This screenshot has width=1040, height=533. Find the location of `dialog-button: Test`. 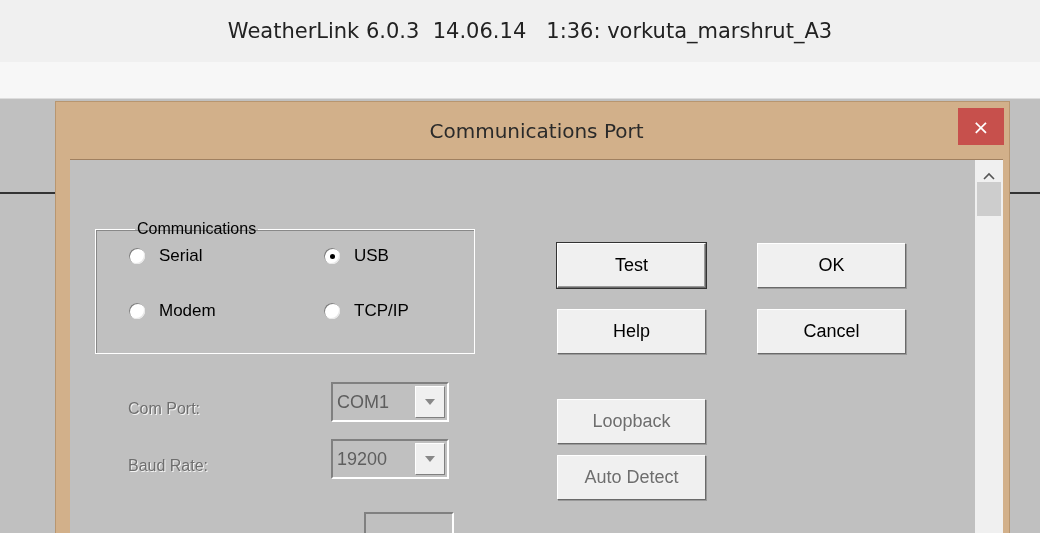

dialog-button: Test is located at coordinates (631, 265).